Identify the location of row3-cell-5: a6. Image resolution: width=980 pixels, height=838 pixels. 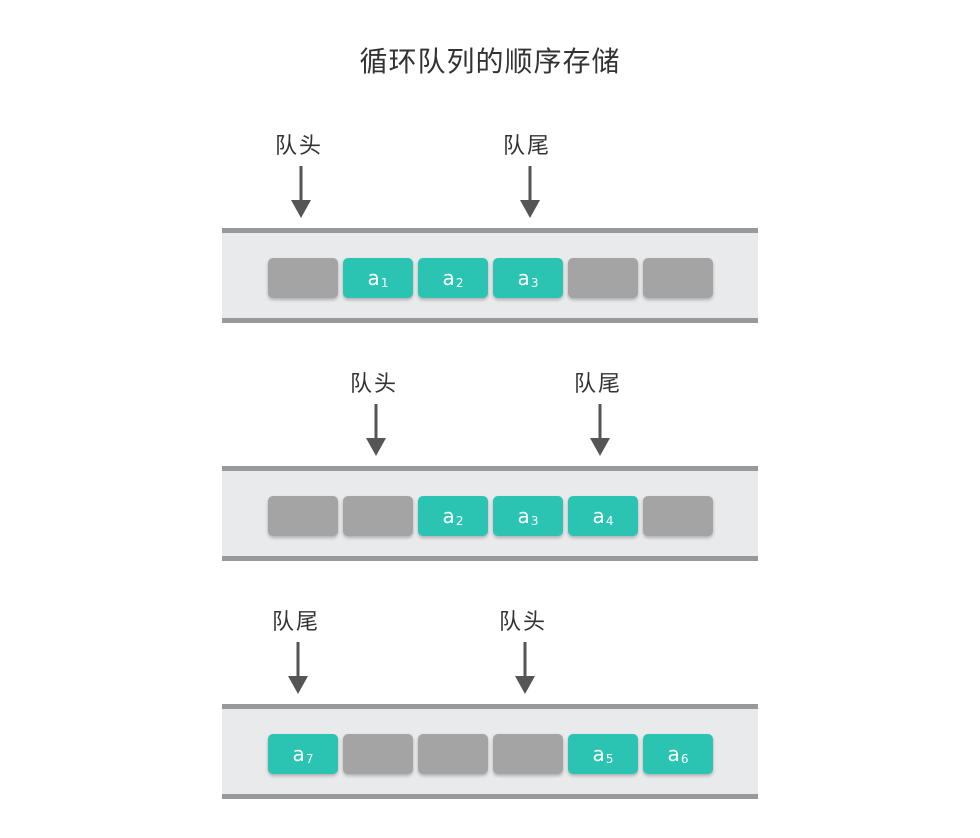
(678, 754).